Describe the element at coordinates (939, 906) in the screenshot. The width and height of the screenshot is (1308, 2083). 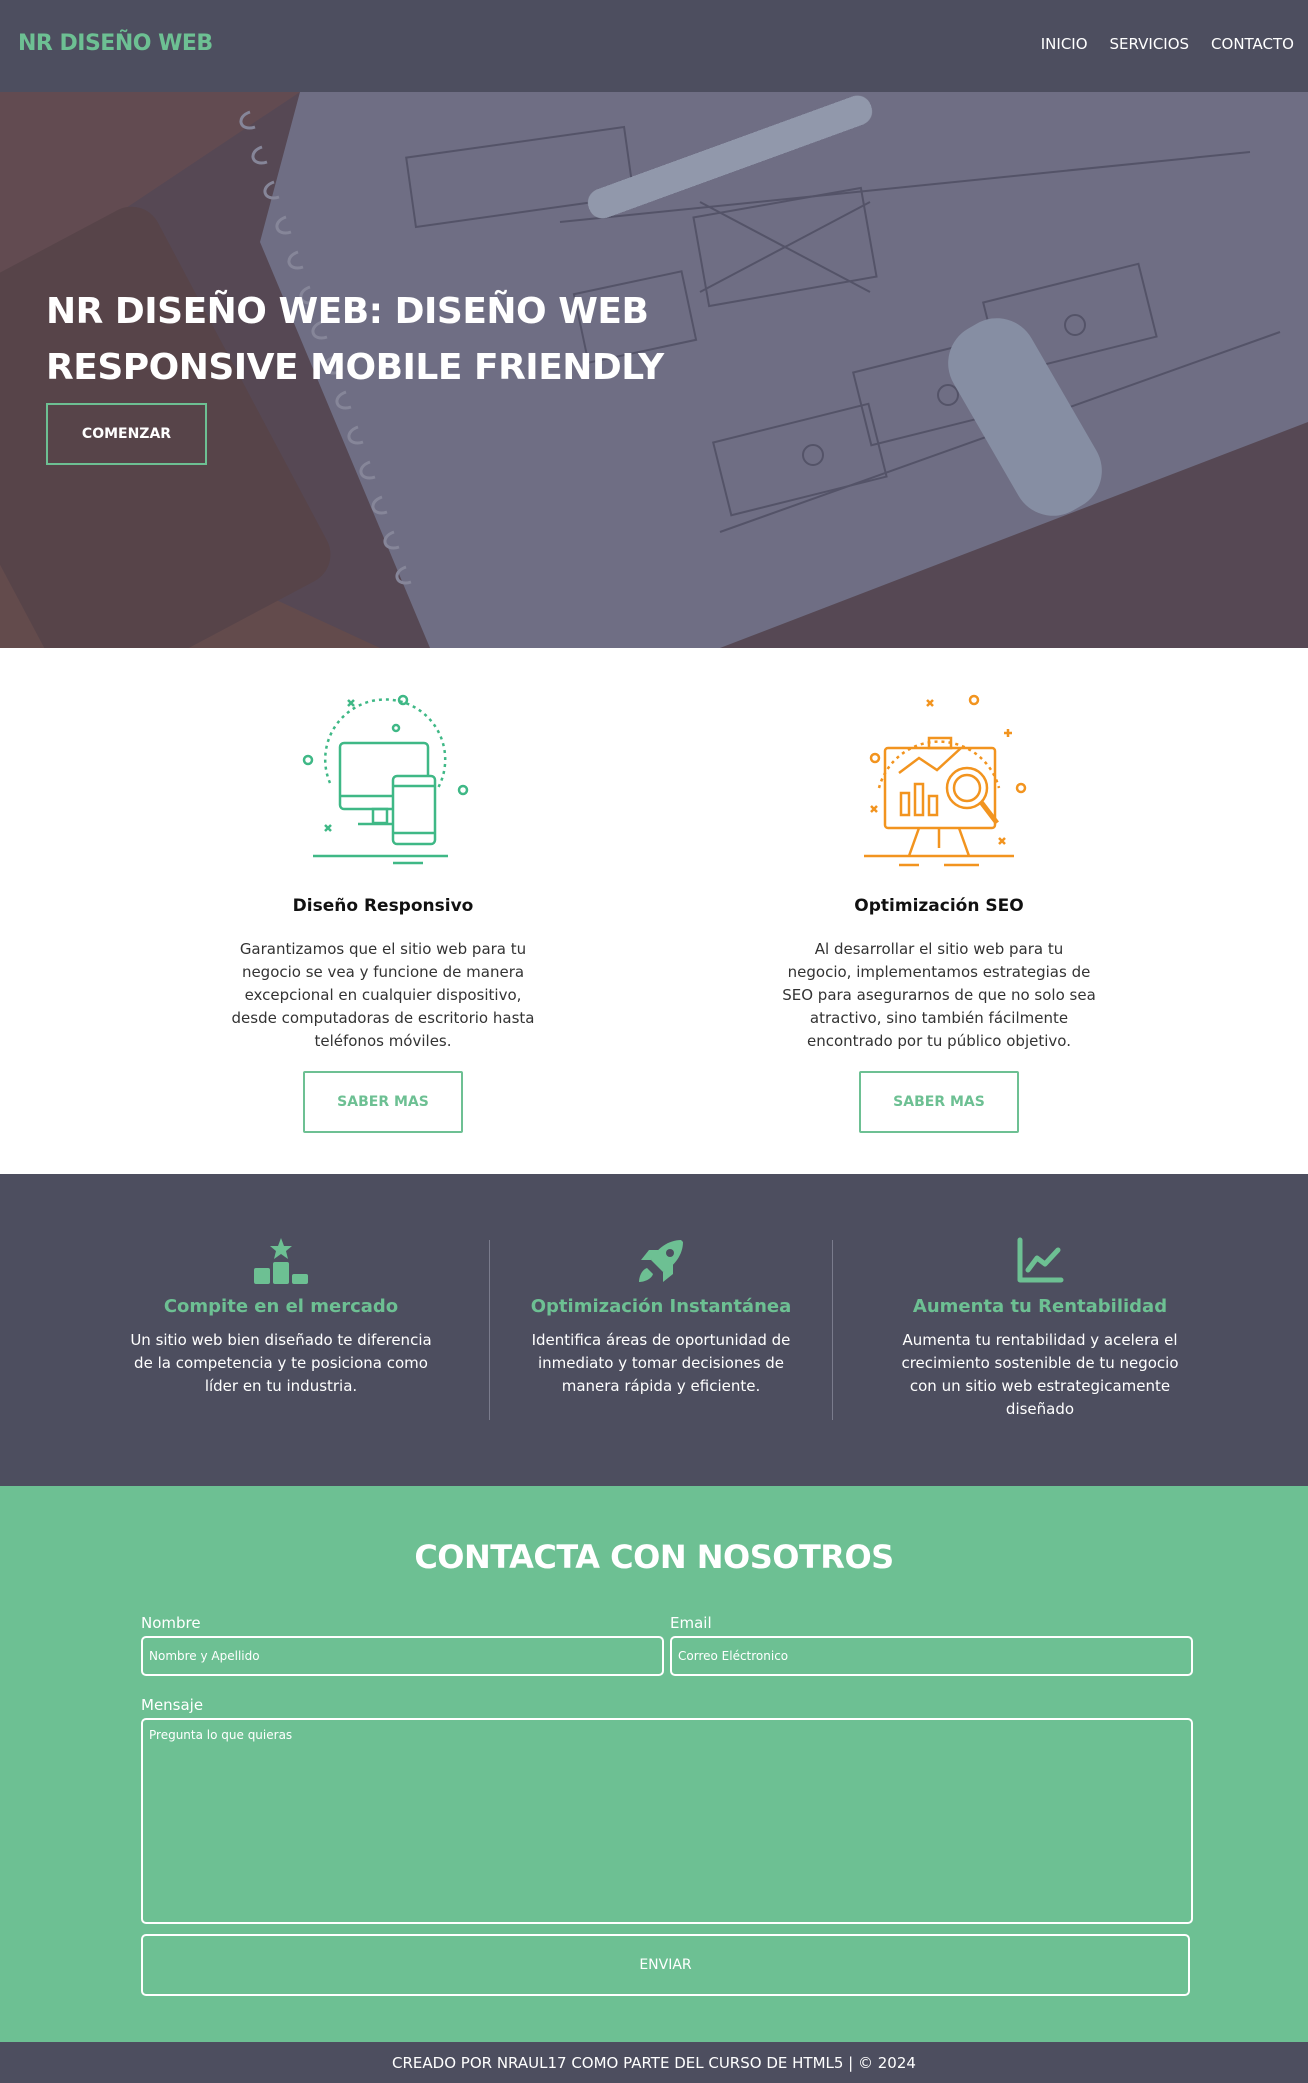
I see `service-title: Optimización SEO` at that location.